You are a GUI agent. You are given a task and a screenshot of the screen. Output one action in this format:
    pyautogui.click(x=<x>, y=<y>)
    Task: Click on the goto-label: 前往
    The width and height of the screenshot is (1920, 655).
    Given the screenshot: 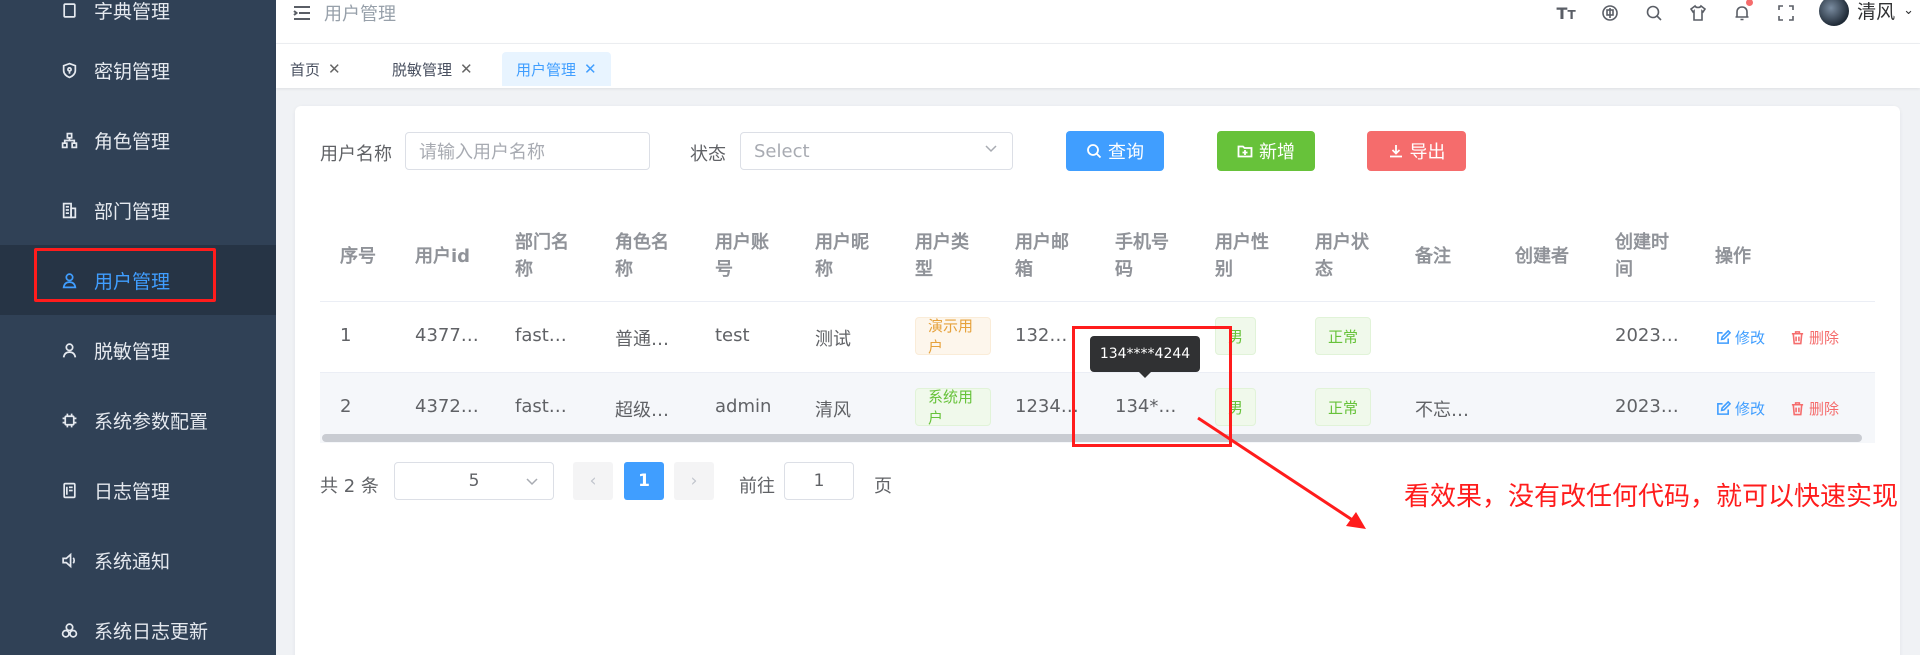 What is the action you would take?
    pyautogui.click(x=757, y=486)
    